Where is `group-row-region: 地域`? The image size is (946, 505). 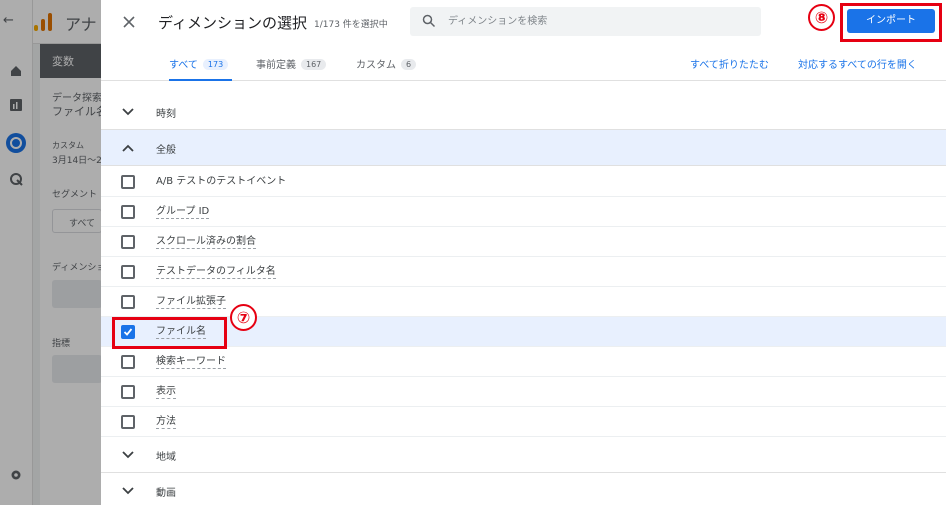 group-row-region: 地域 is located at coordinates (523, 455).